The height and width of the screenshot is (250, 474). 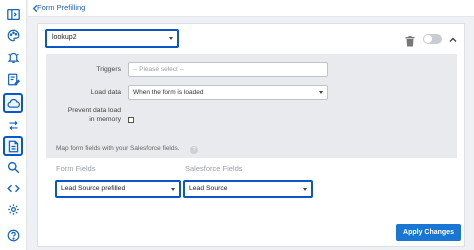 I want to click on prevent-label-line2: in memory, so click(x=105, y=119).